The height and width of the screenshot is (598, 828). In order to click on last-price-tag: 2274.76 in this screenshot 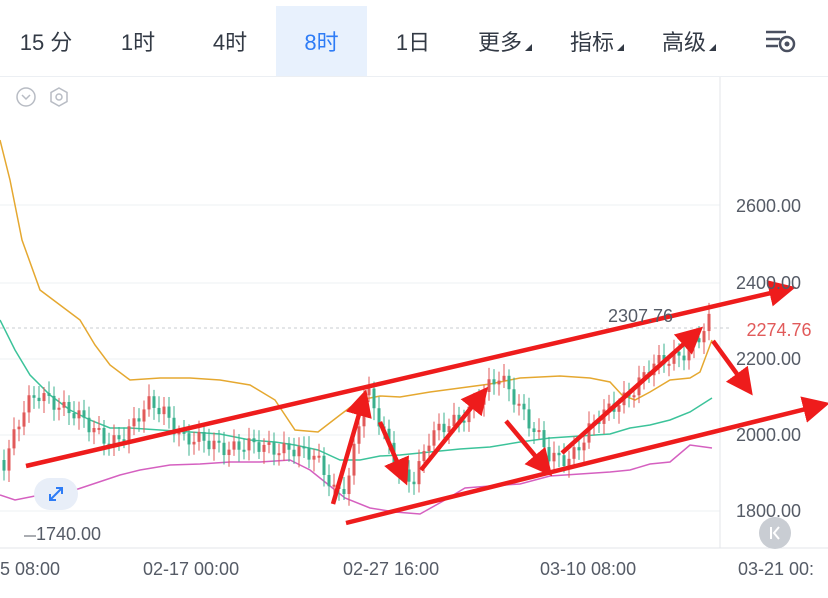, I will do `click(779, 330)`.